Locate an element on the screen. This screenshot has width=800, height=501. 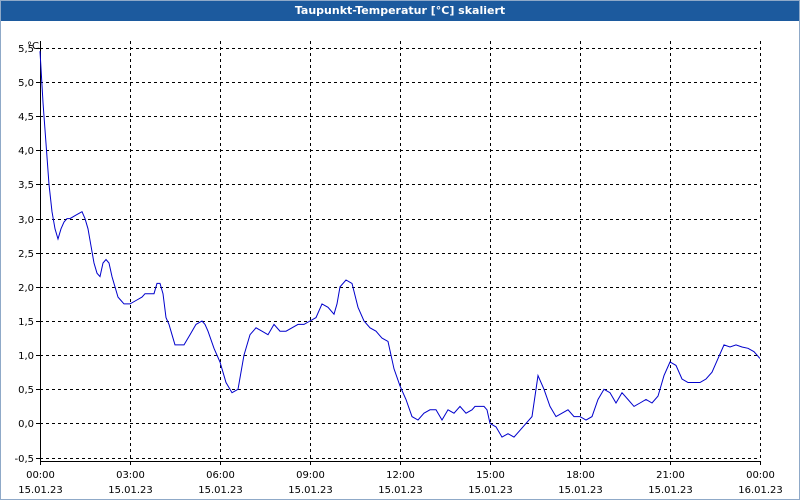
y-tick-label: 5,5 is located at coordinates (26, 49).